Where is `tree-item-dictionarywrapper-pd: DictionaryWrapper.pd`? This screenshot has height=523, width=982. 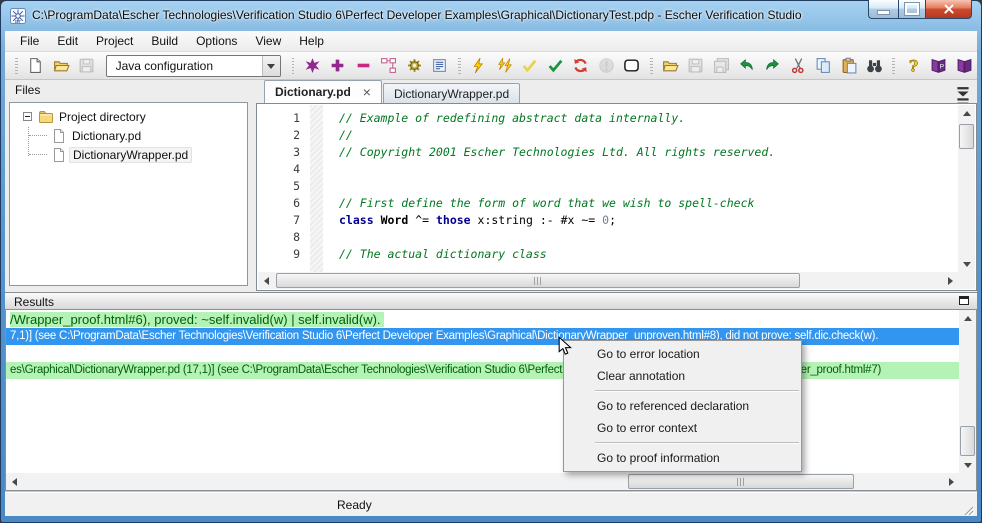 tree-item-dictionarywrapper-pd: DictionaryWrapper.pd is located at coordinates (128, 154).